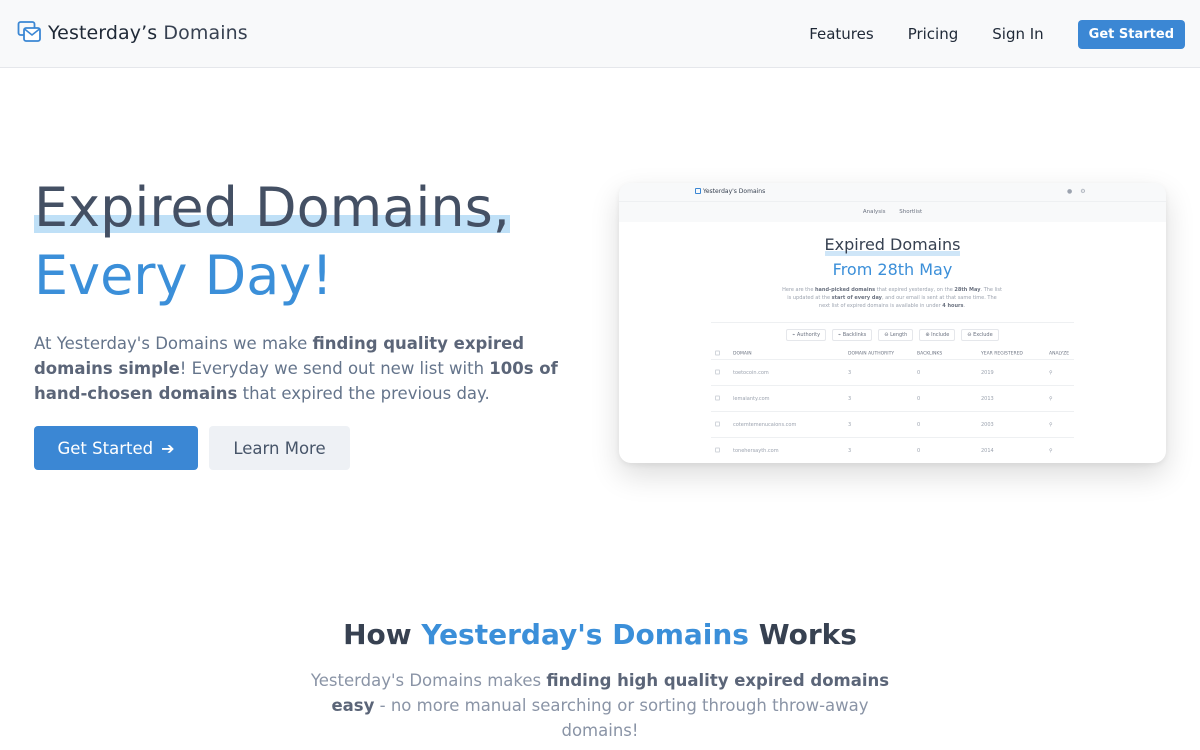 The height and width of the screenshot is (750, 1200). I want to click on nav-links: Features Pricing Sign In Get Started, so click(1004, 34).